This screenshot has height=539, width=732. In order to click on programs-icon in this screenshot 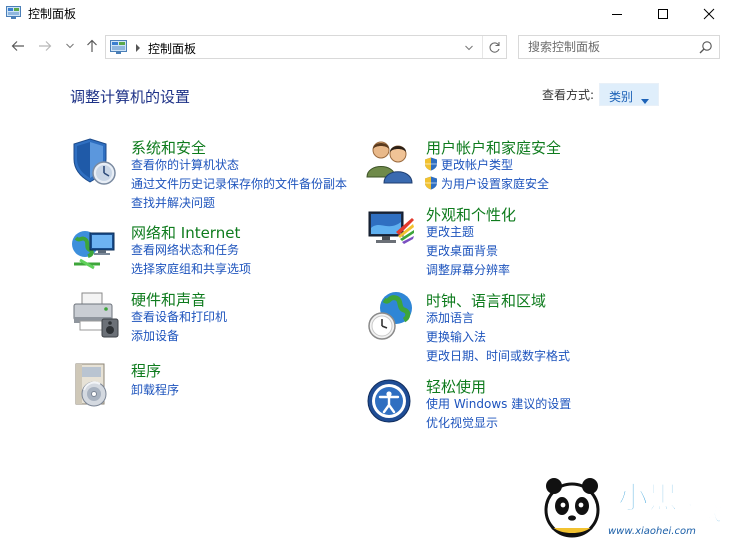, I will do `click(96, 386)`.